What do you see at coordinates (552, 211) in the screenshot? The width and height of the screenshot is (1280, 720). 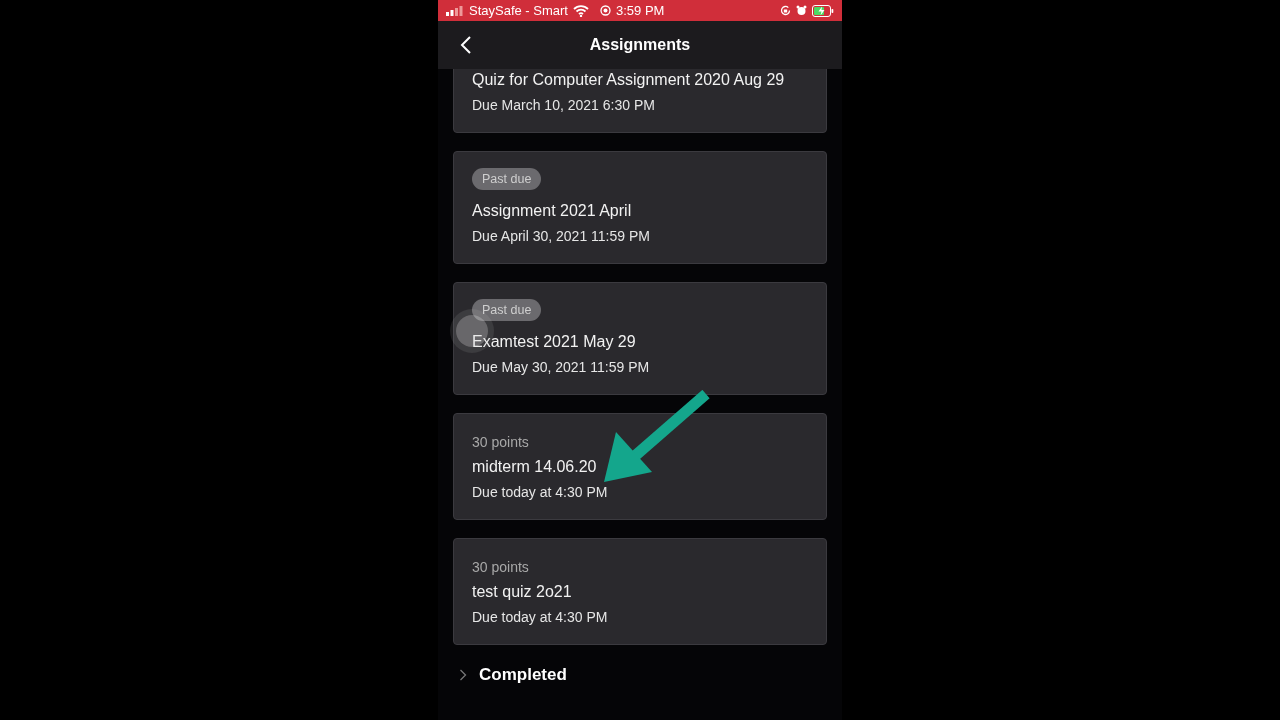 I see `assignment-title: Assignment 2021 April` at bounding box center [552, 211].